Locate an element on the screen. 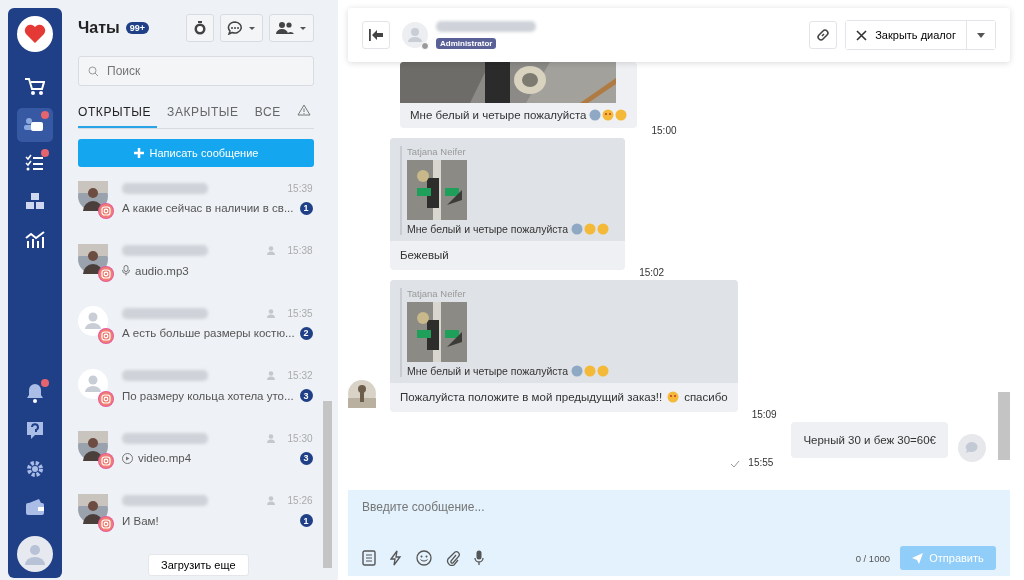 This screenshot has width=1024, height=580. users-icon is located at coordinates (285, 28).